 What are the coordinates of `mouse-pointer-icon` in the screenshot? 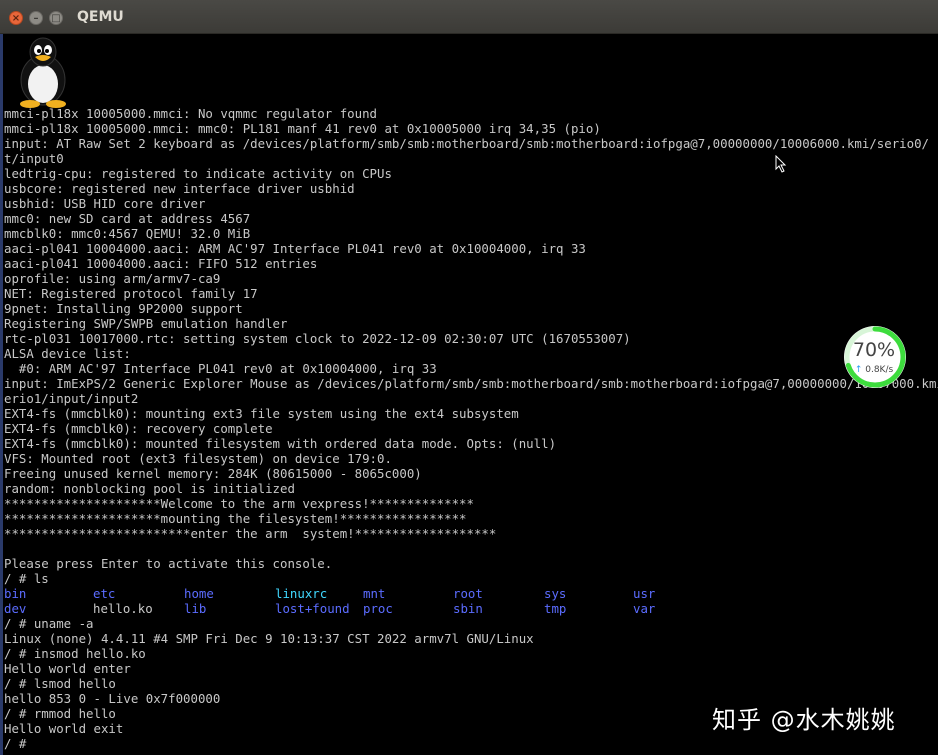 It's located at (781, 164).